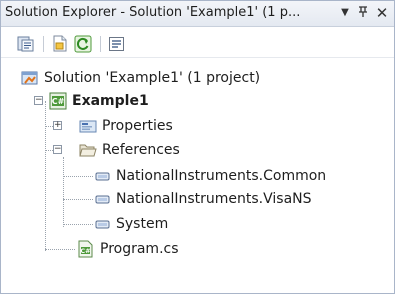 This screenshot has width=395, height=294. What do you see at coordinates (139, 249) in the screenshot?
I see `tree-item-label: Program.cs` at bounding box center [139, 249].